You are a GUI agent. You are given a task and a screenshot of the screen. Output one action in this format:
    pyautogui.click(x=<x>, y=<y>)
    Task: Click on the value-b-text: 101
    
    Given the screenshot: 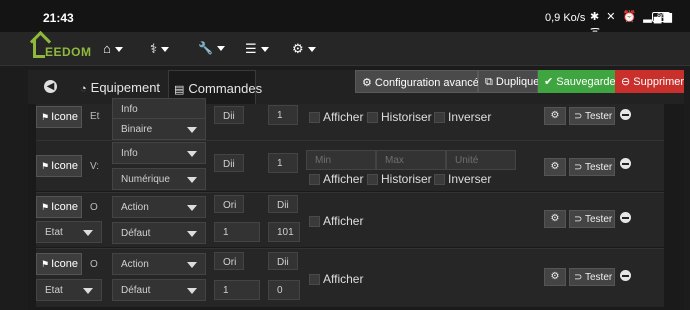 What is the action you would take?
    pyautogui.click(x=285, y=232)
    